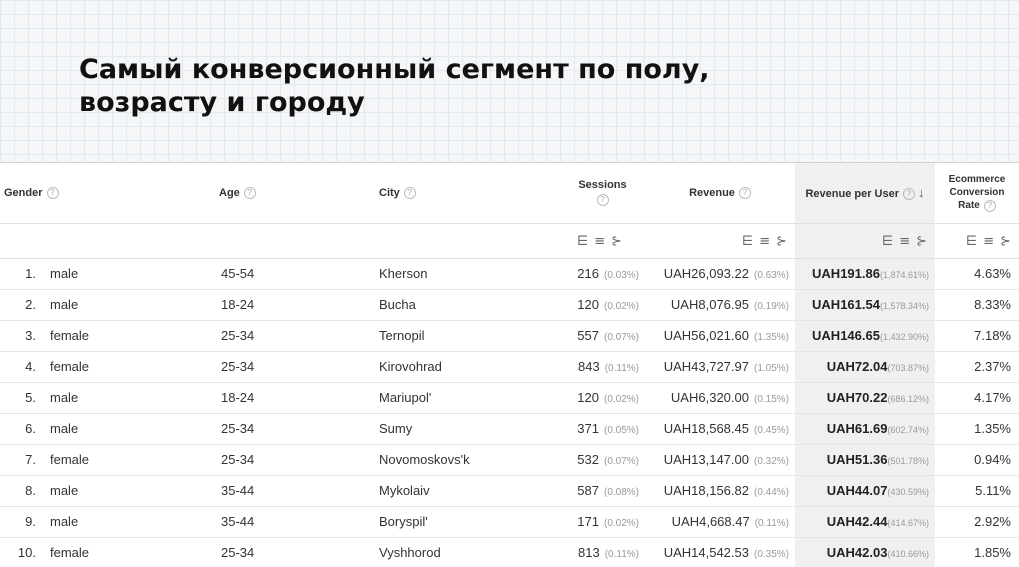  What do you see at coordinates (706, 552) in the screenshot?
I see `revenue-value: UAH14,542.53` at bounding box center [706, 552].